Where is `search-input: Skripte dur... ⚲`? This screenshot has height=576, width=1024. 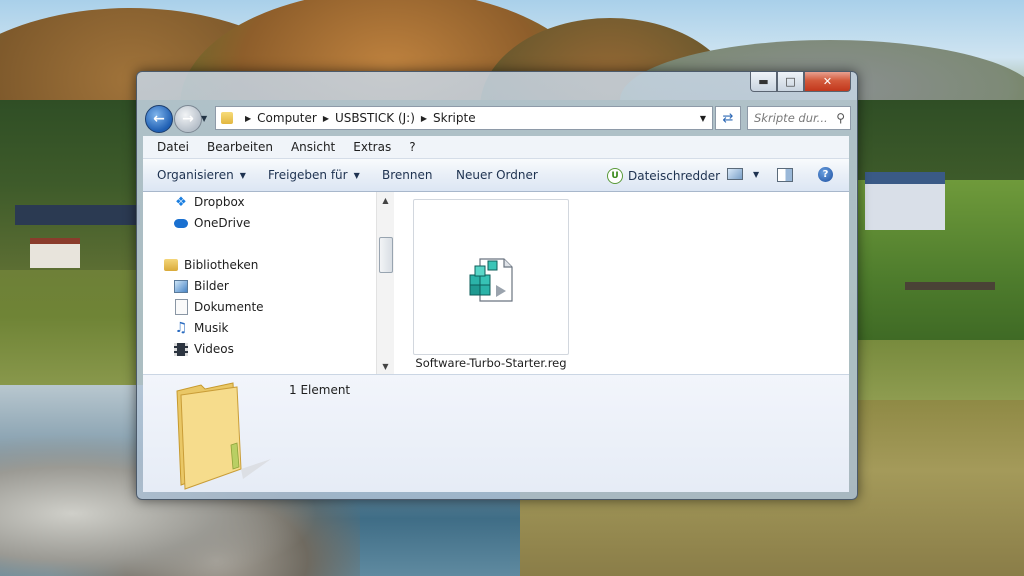 search-input: Skripte dur... ⚲ is located at coordinates (799, 118).